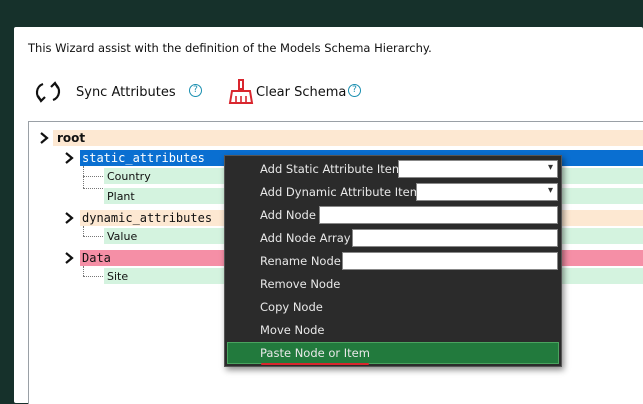 The height and width of the screenshot is (404, 643). What do you see at coordinates (48, 92) in the screenshot?
I see `sync-icon` at bounding box center [48, 92].